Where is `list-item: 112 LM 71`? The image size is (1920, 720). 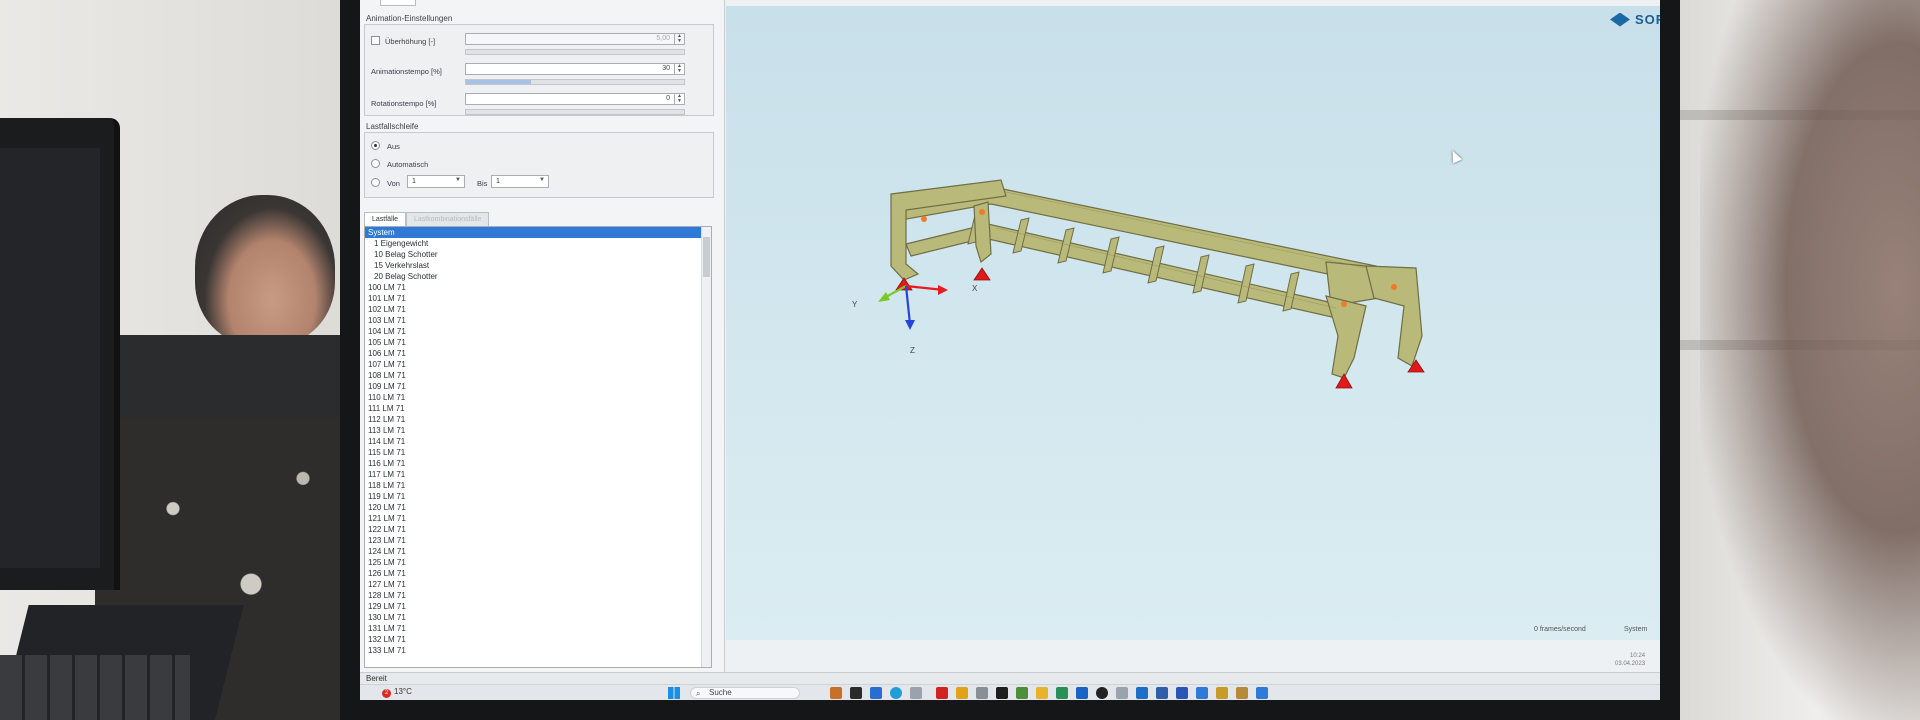
list-item: 112 LM 71 is located at coordinates (538, 419).